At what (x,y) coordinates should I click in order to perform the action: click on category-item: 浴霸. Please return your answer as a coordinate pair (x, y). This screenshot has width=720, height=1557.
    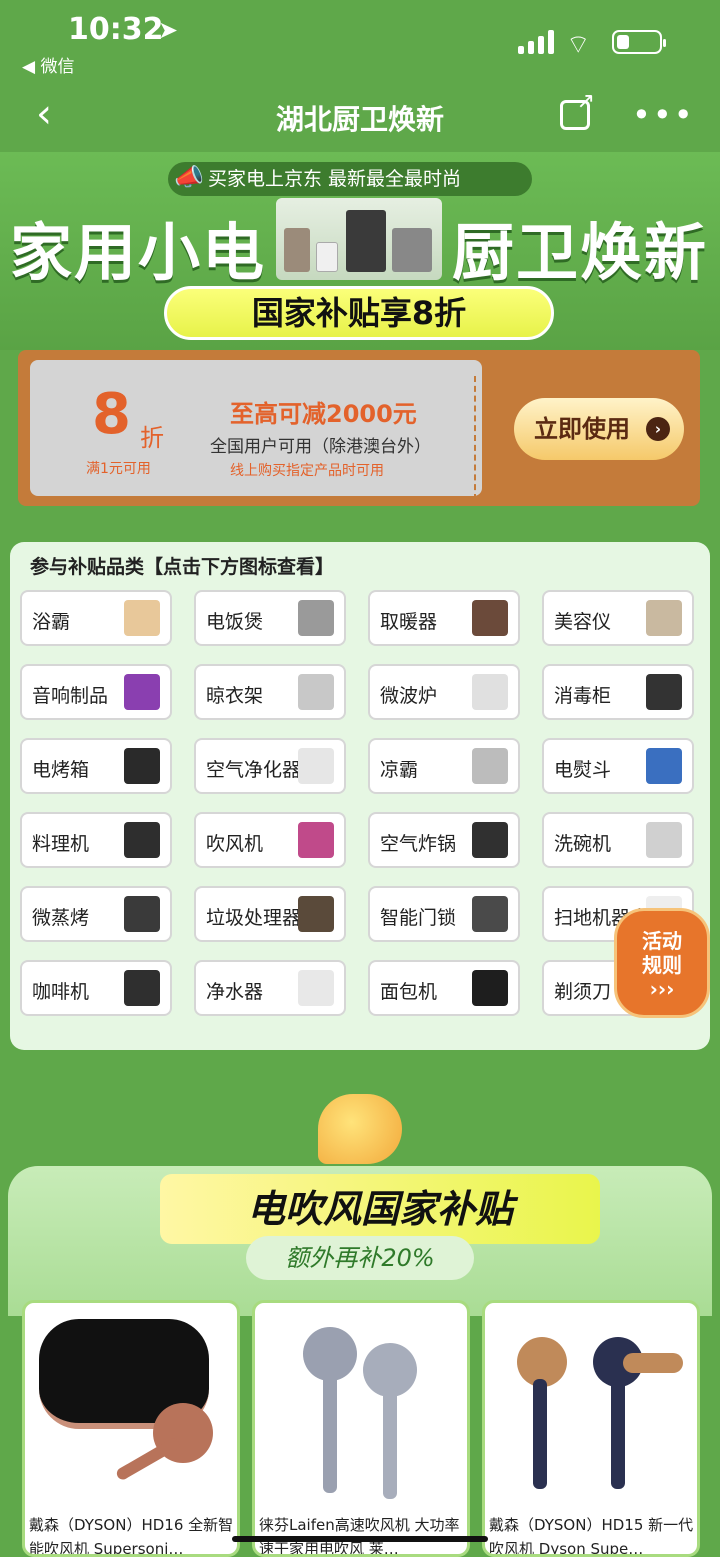
    Looking at the image, I should click on (96, 618).